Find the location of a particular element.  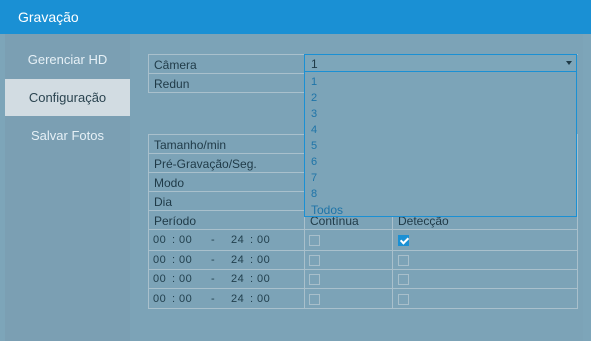

chevron-down-icon is located at coordinates (569, 63).